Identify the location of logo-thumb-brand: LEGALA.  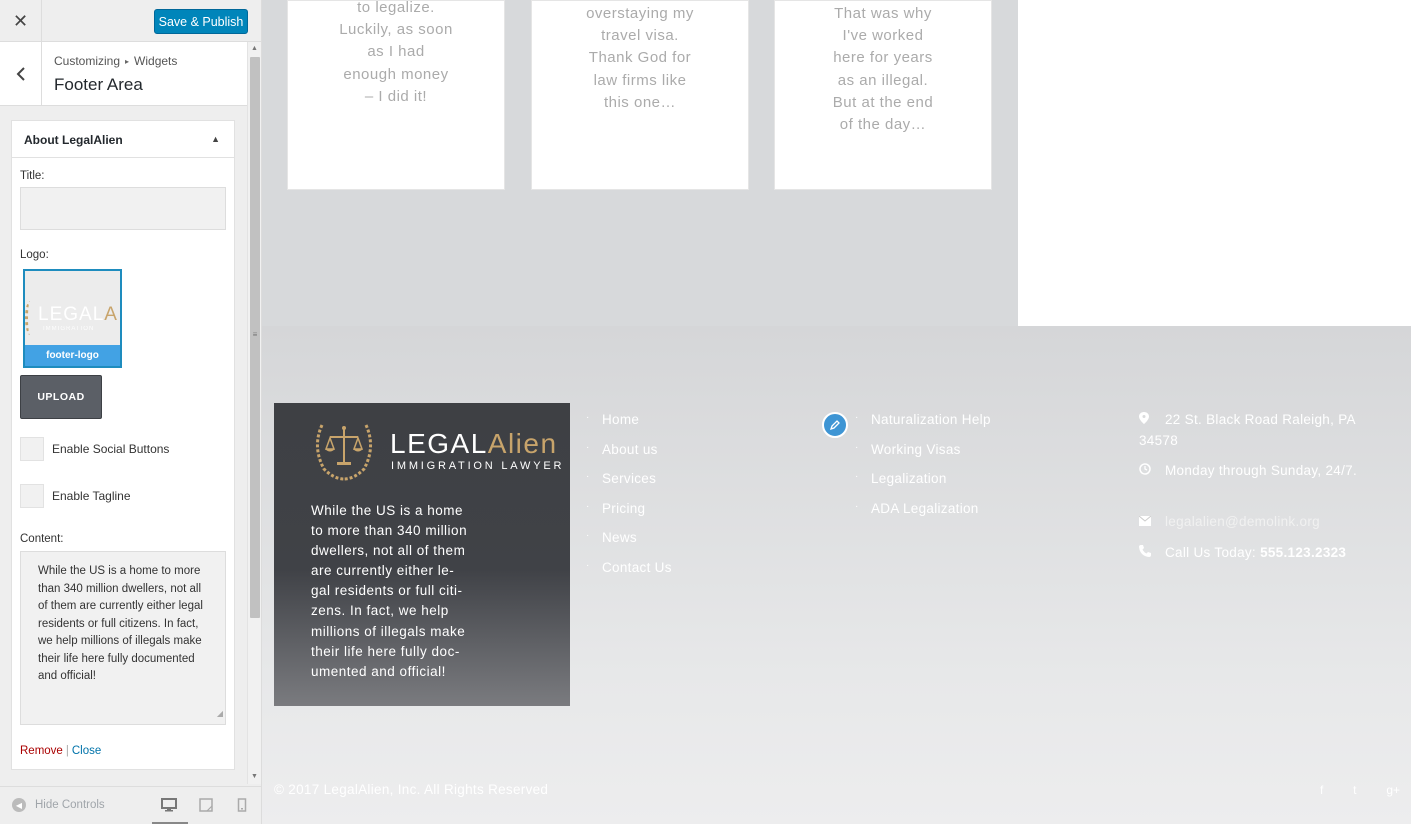
(78, 314).